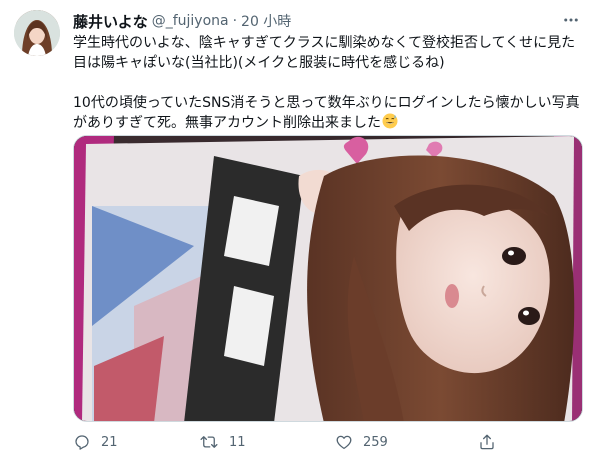 Image resolution: width=597 pixels, height=463 pixels. I want to click on tweet-text-line-with-emoji: がありすぎて死。無事アカウント削除出来ました, so click(329, 123).